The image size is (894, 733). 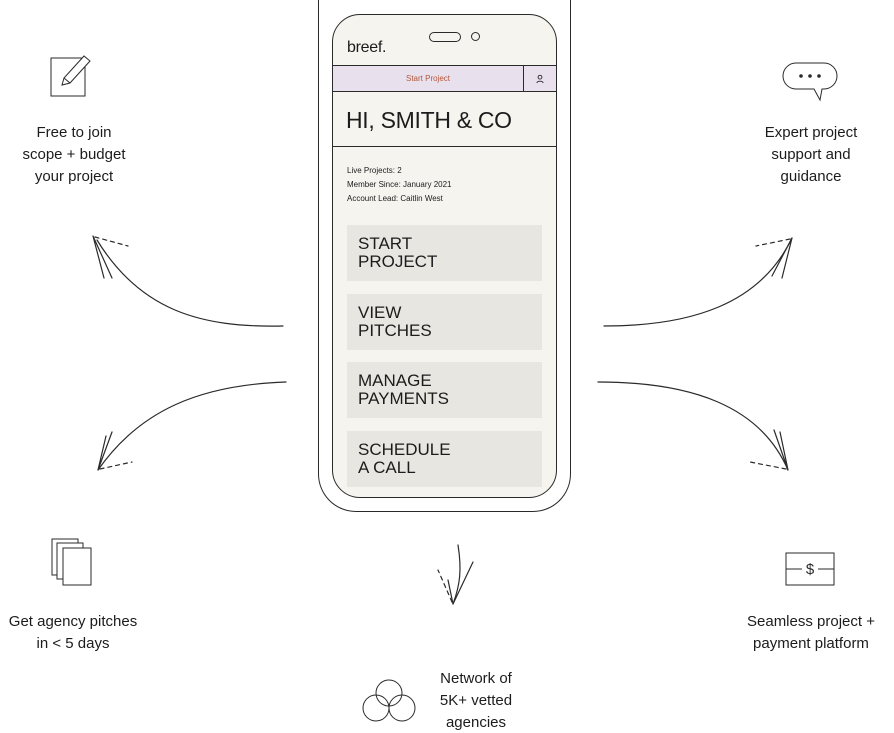 I want to click on start-project-bar: Start Project, so click(x=444, y=78).